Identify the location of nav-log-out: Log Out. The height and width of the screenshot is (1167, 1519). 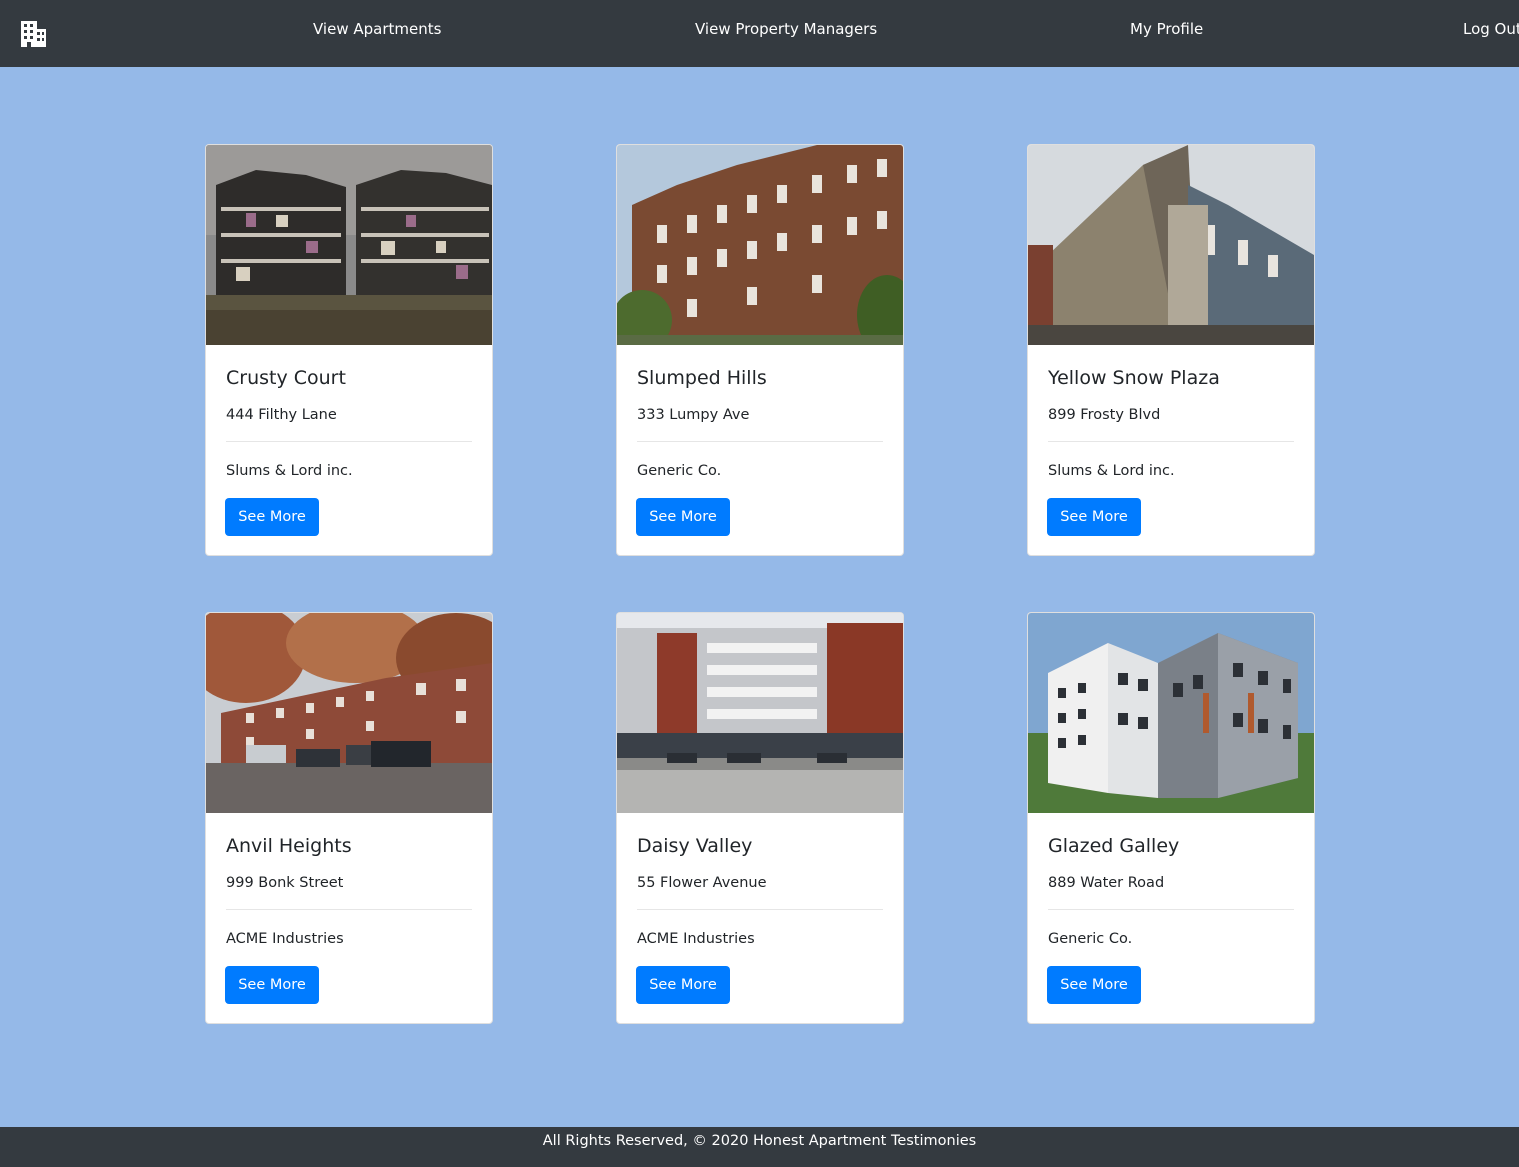
(1491, 29).